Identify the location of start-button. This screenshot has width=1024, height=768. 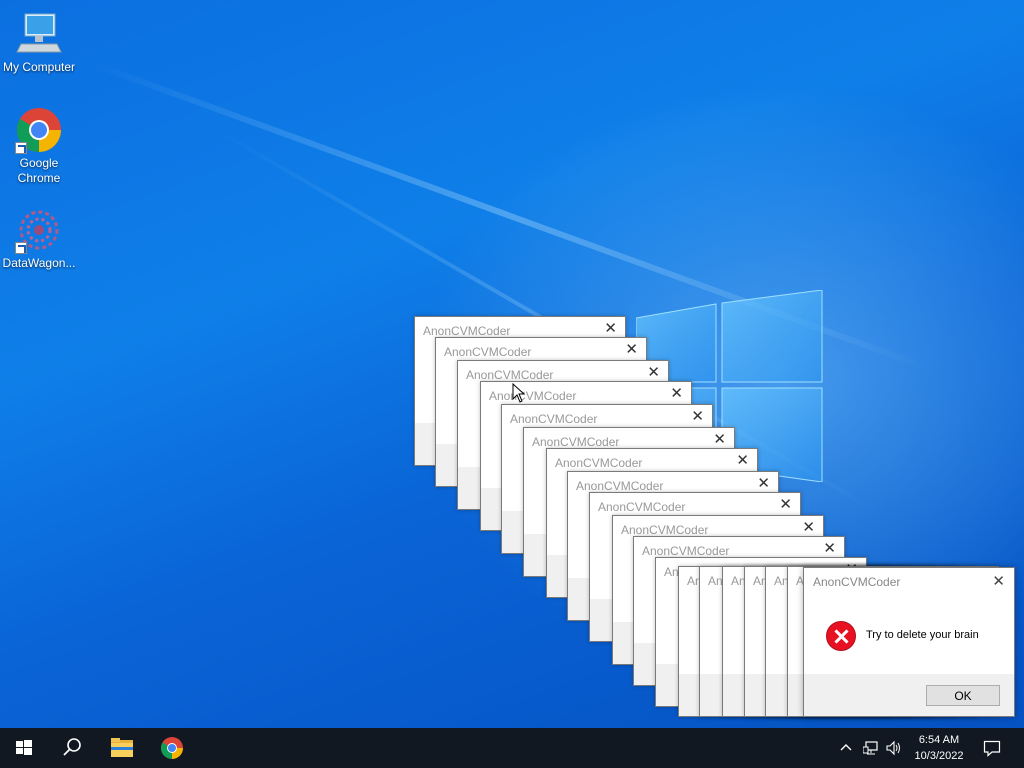
(24, 748).